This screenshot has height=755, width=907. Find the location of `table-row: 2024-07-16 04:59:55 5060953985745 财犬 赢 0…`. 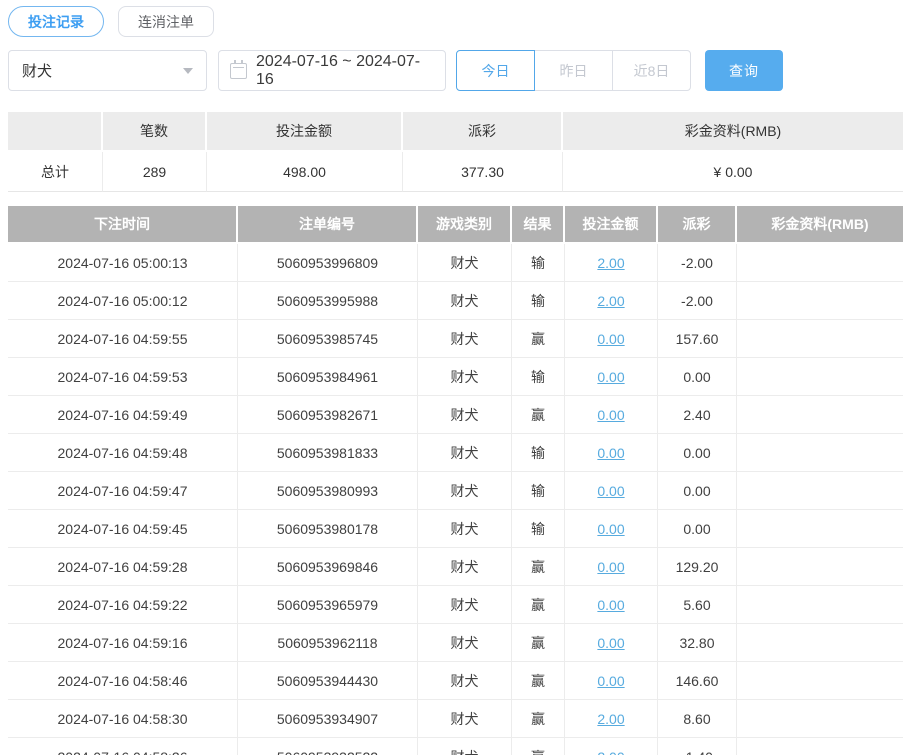

table-row: 2024-07-16 04:59:55 5060953985745 财犬 赢 0… is located at coordinates (455, 339).